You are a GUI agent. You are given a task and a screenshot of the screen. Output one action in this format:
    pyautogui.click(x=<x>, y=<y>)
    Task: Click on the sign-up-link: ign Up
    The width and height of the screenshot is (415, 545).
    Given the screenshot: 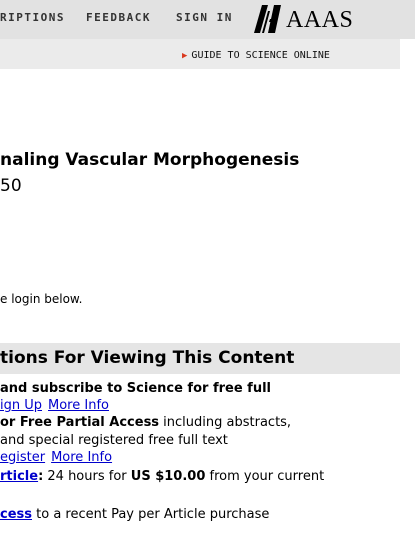 What is the action you would take?
    pyautogui.click(x=21, y=405)
    